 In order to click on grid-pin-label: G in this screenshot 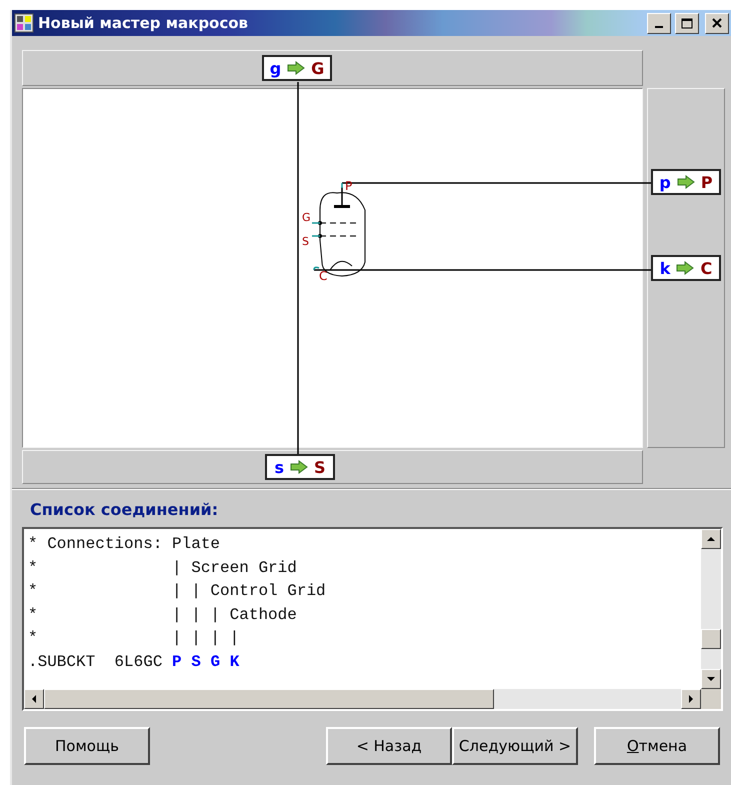, I will do `click(306, 217)`.